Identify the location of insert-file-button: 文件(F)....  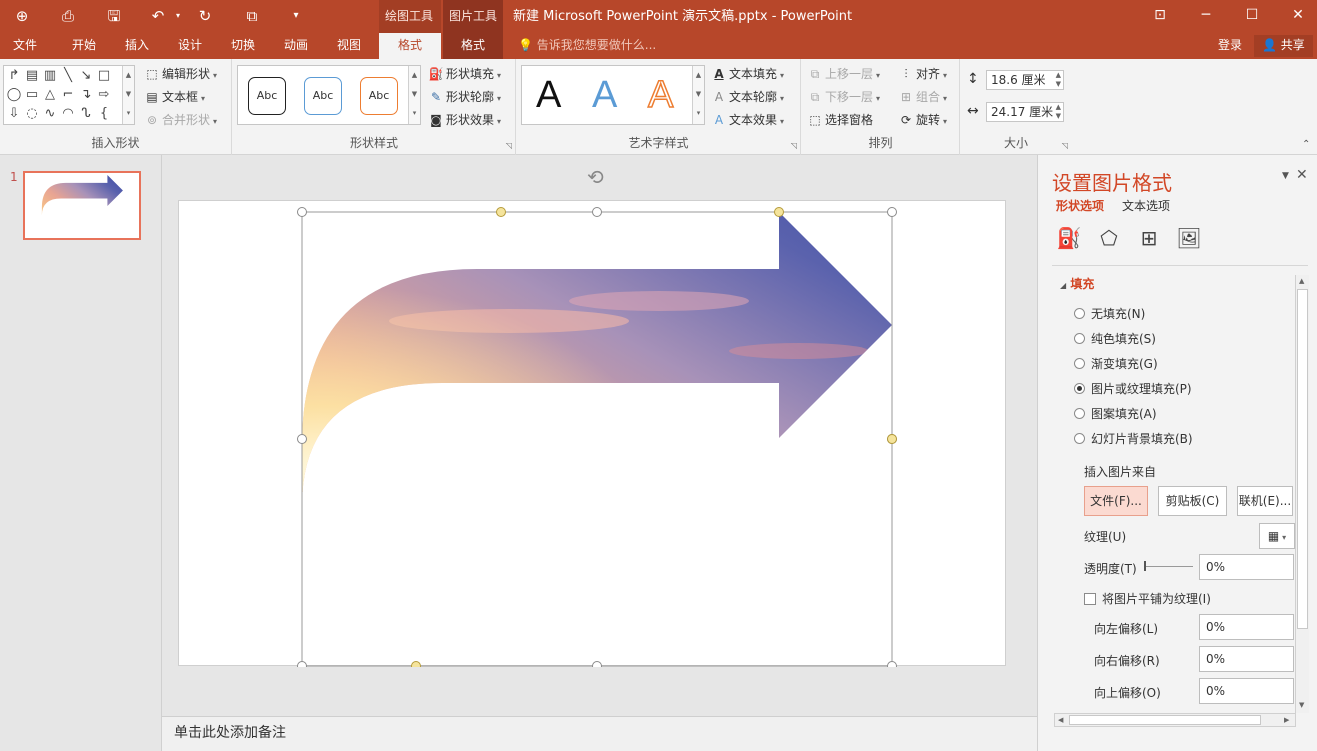
(1116, 501).